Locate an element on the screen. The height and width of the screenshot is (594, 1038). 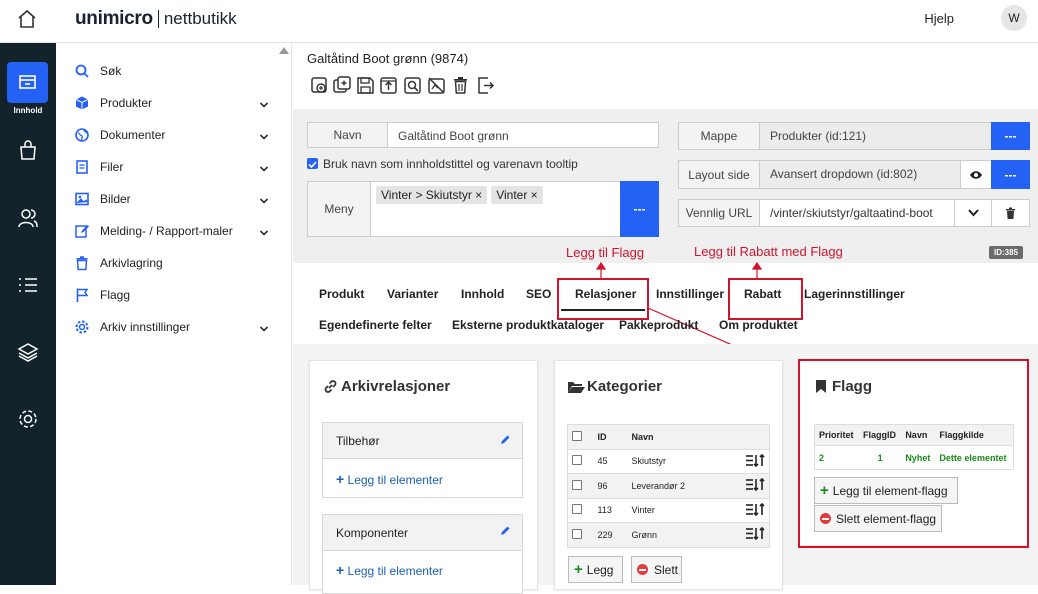
tab-egendefinerte-felter: Egendefinerte felter is located at coordinates (375, 325).